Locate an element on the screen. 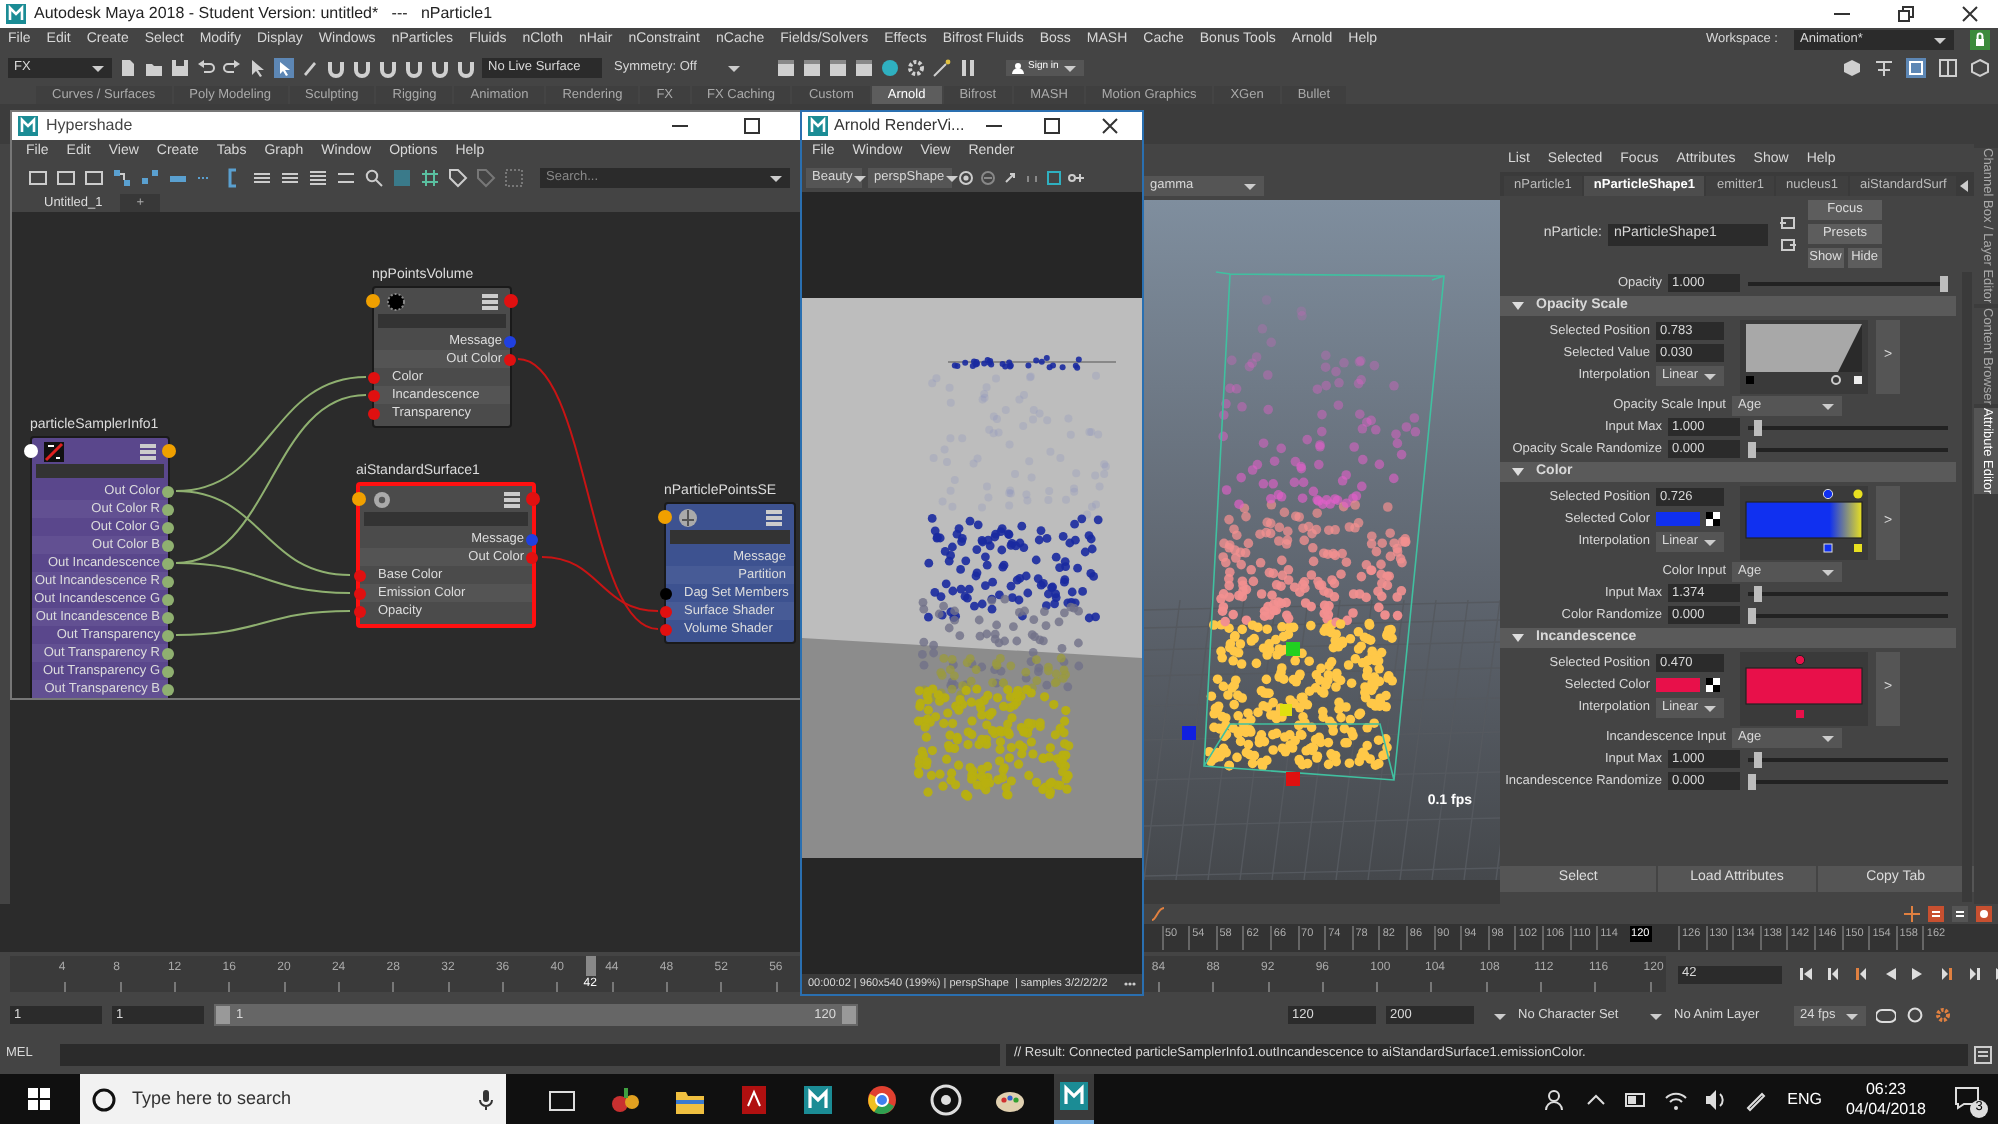 The image size is (1998, 1124). clock-time: 06:23 is located at coordinates (1885, 1089).